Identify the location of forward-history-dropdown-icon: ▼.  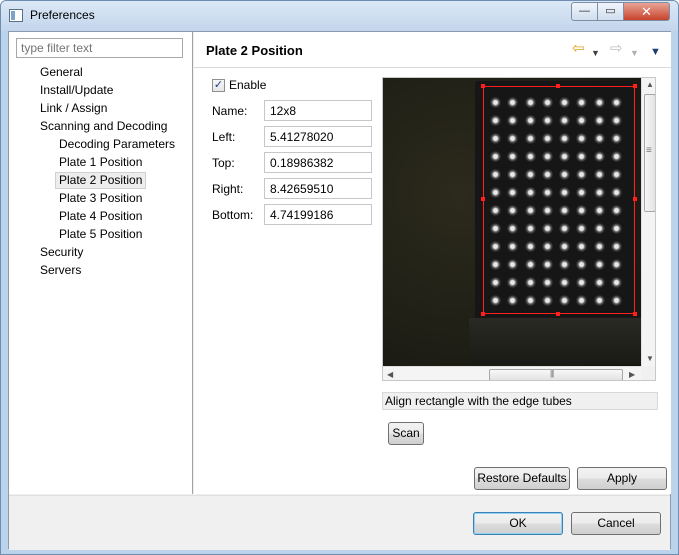
(634, 53).